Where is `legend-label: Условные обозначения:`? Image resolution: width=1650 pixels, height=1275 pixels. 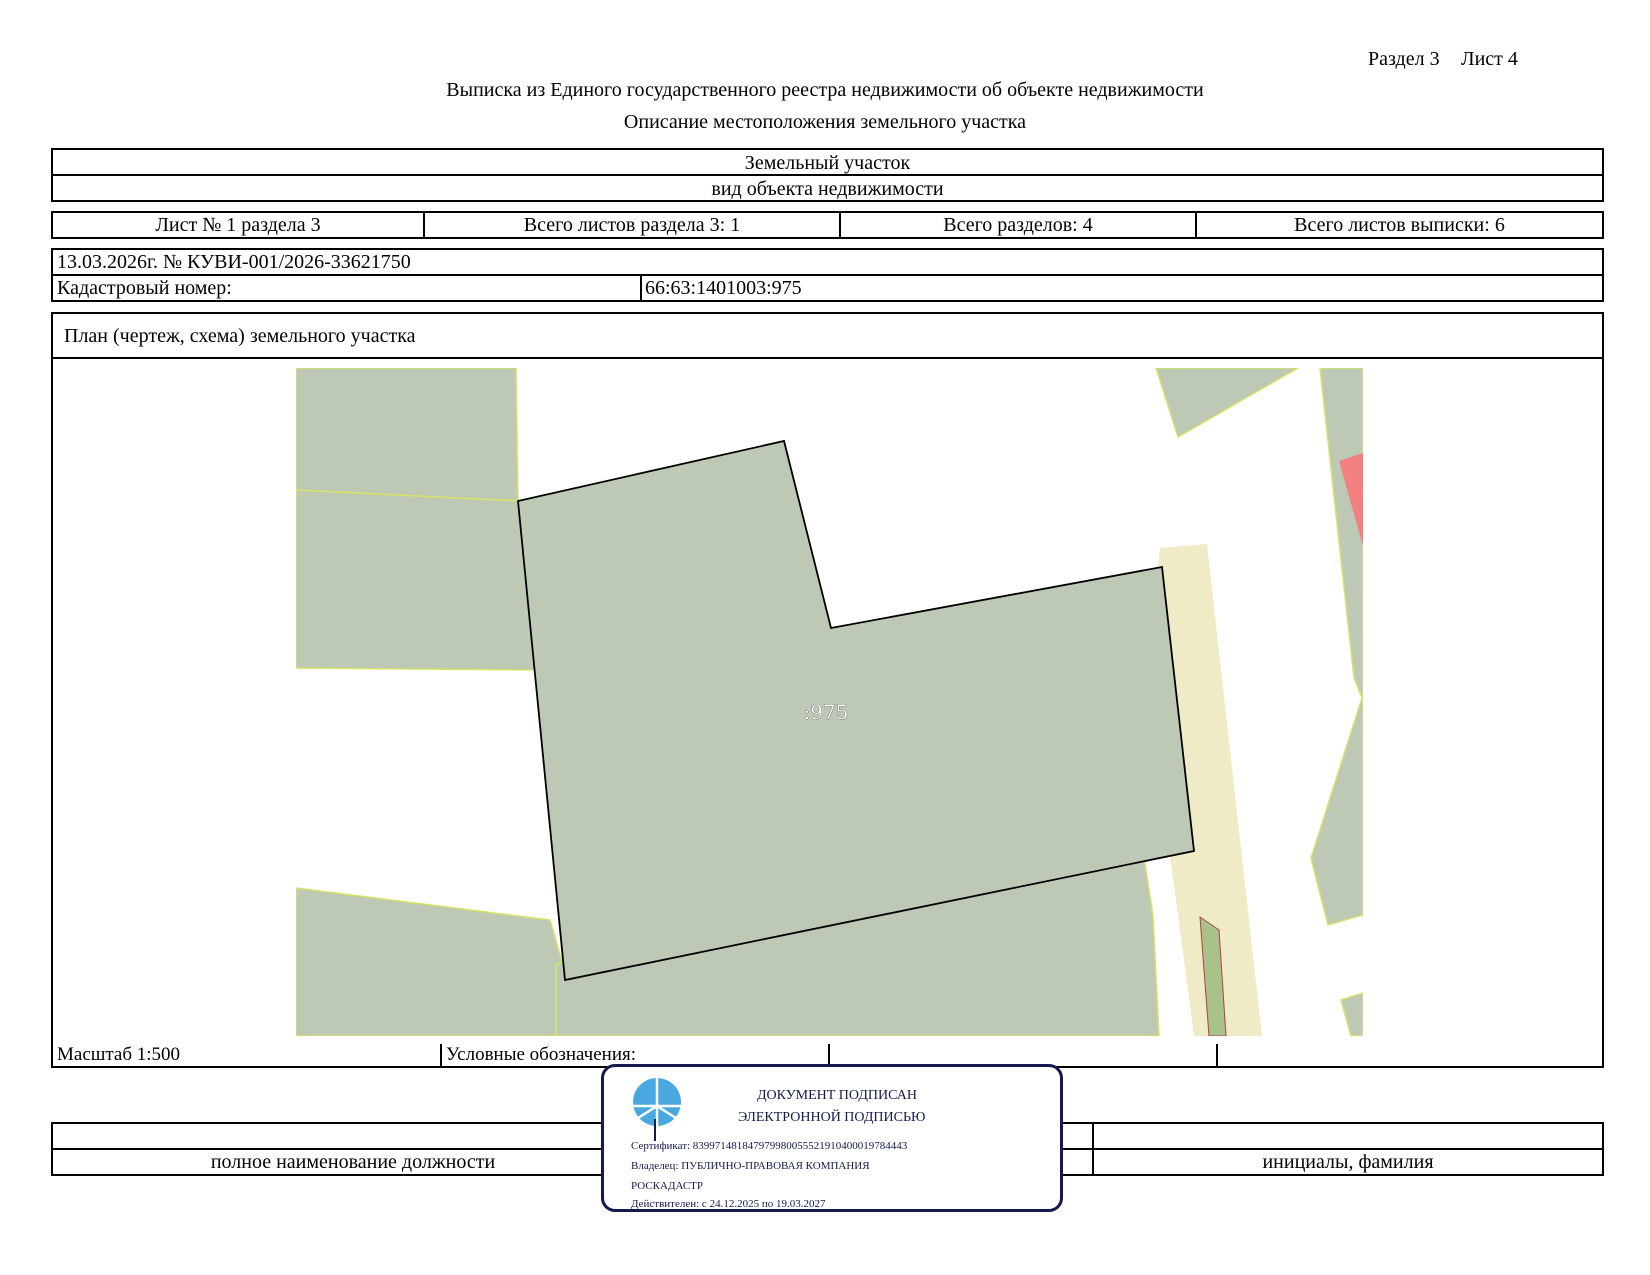 legend-label: Условные обозначения: is located at coordinates (636, 1055).